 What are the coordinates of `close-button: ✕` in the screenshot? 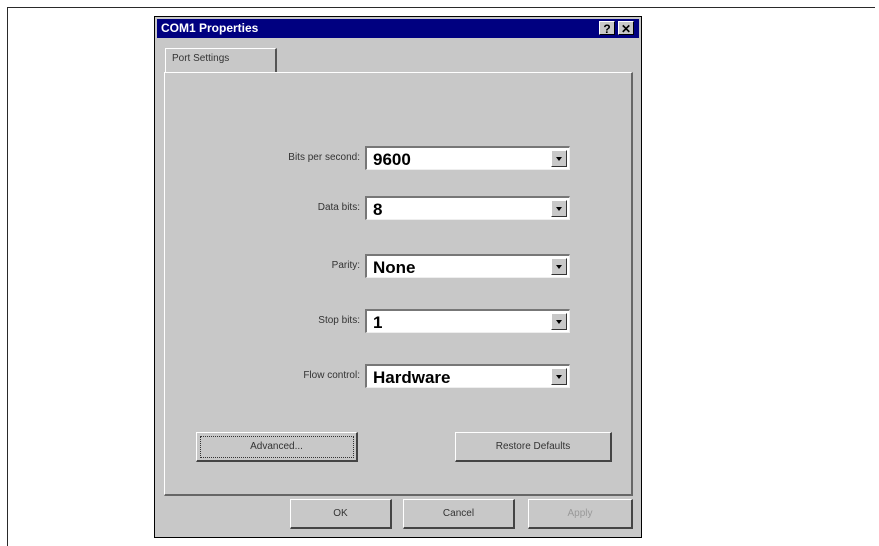 It's located at (626, 28).